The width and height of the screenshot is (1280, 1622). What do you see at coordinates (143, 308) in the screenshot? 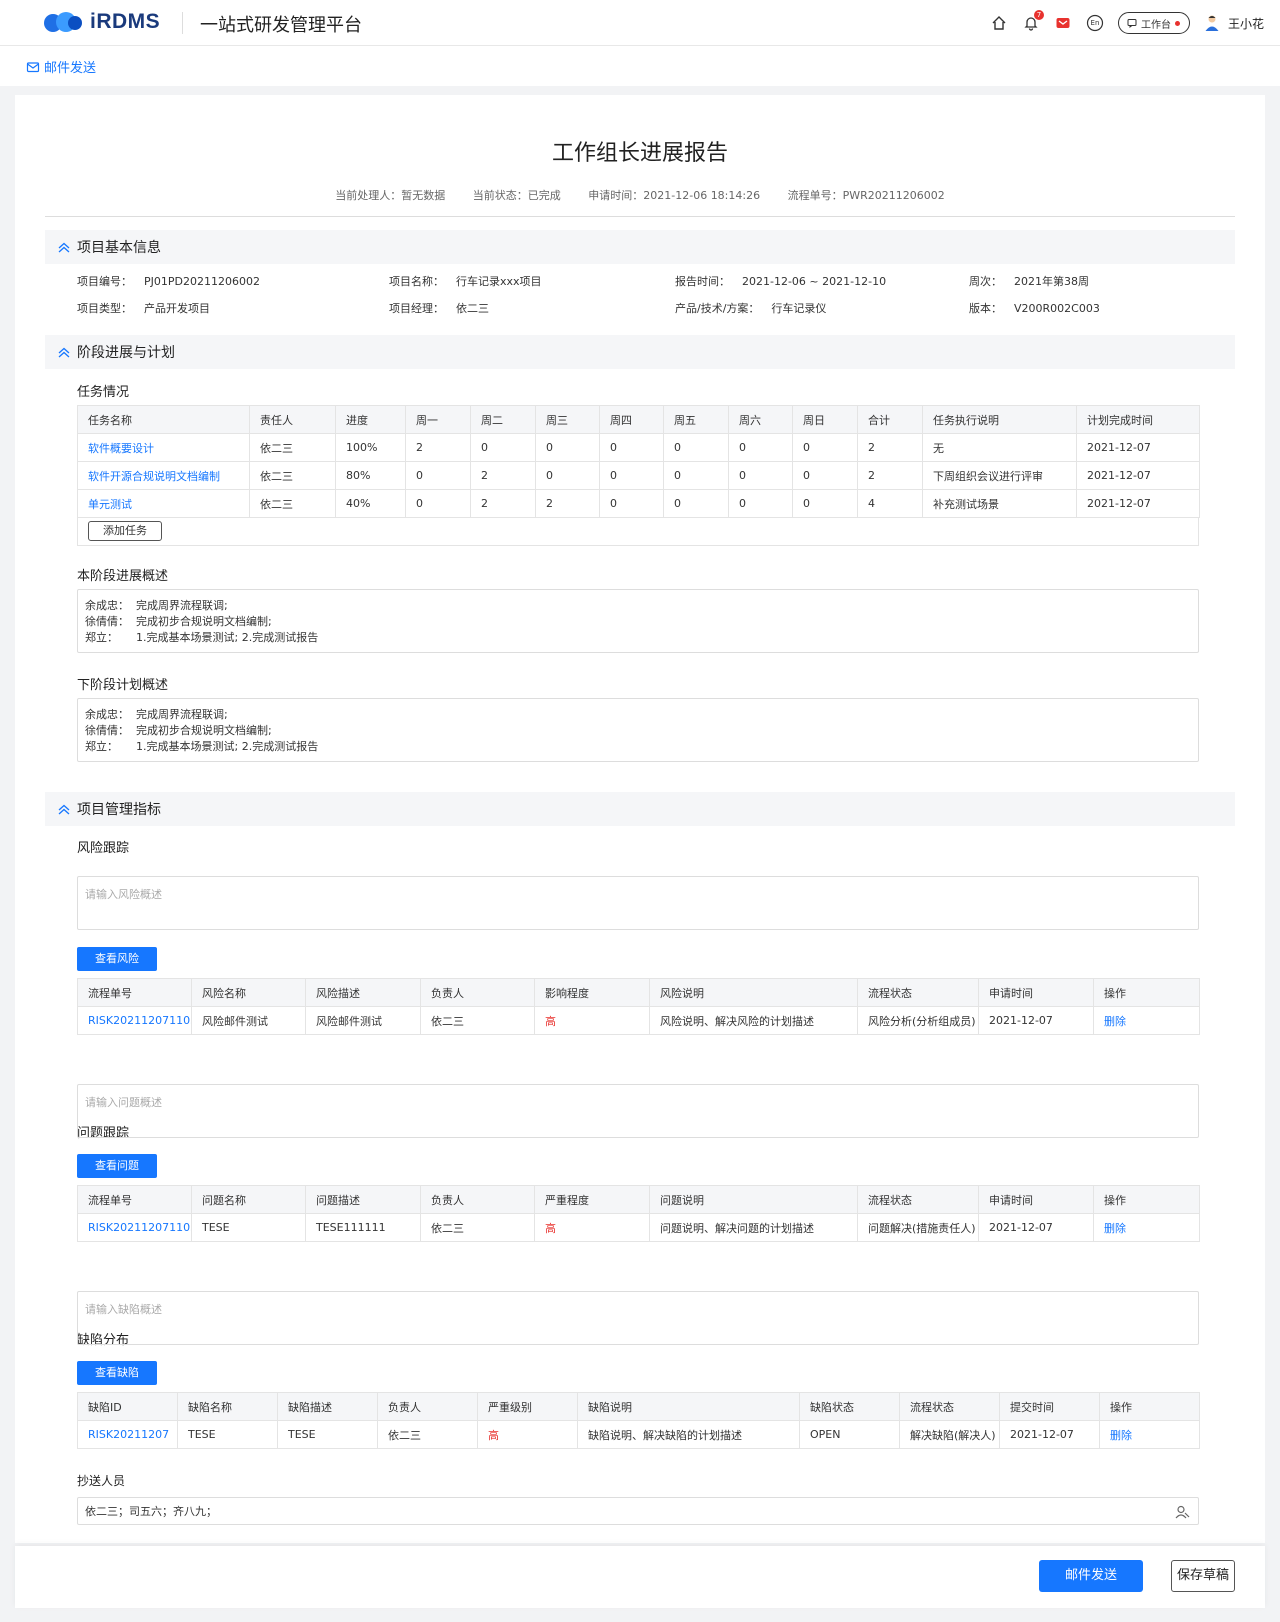
I see `info-item-project-type: 项目类型： 产品开发项目` at bounding box center [143, 308].